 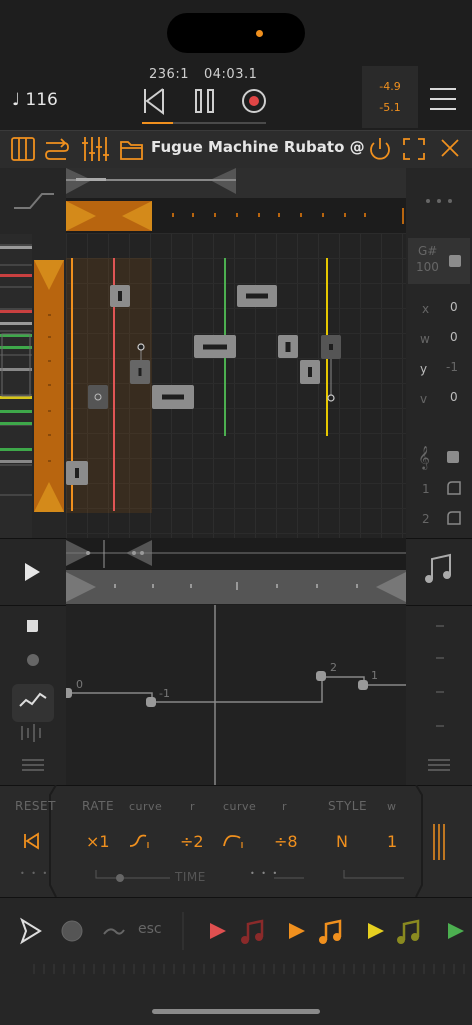 What do you see at coordinates (203, 384) in the screenshot?
I see `playheads` at bounding box center [203, 384].